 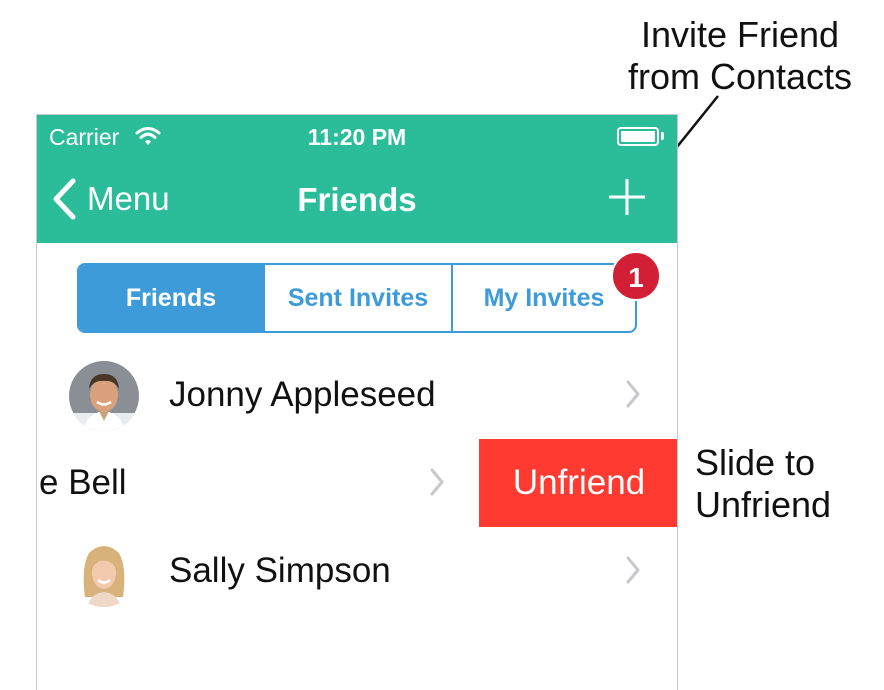 I want to click on invite-annotation-line1: Invite Friend, so click(x=740, y=34).